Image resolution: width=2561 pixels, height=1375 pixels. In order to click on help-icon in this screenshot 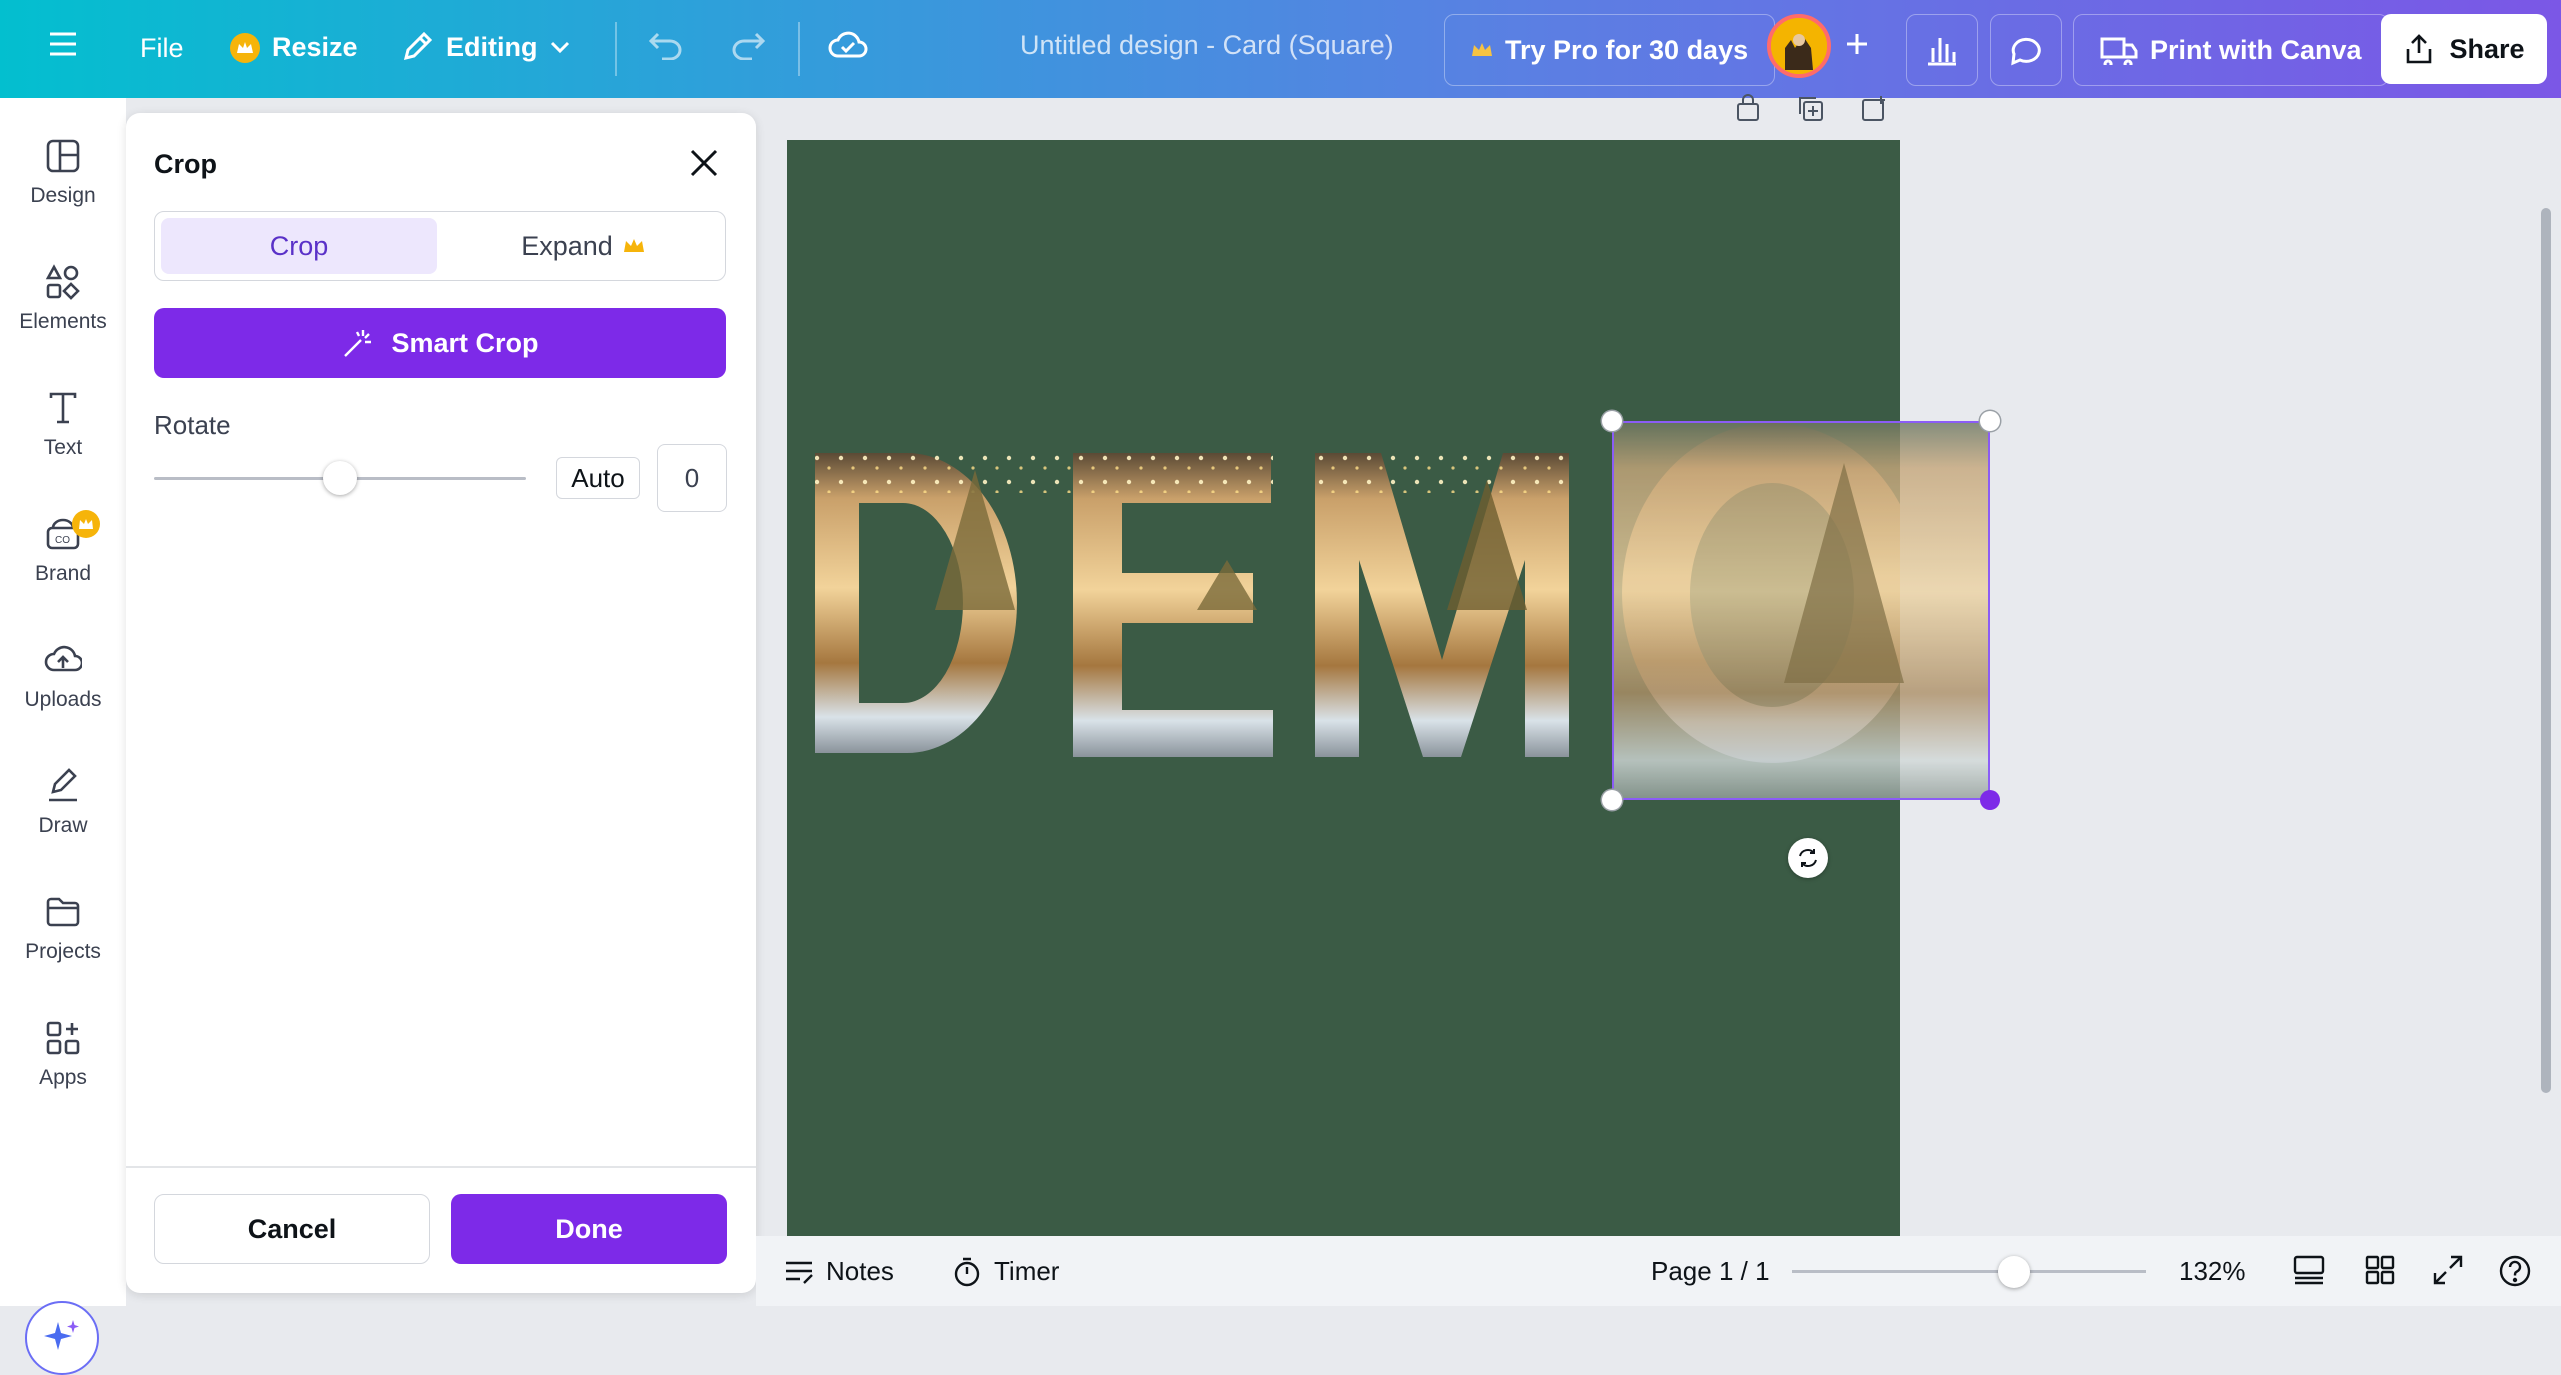, I will do `click(2515, 1271)`.